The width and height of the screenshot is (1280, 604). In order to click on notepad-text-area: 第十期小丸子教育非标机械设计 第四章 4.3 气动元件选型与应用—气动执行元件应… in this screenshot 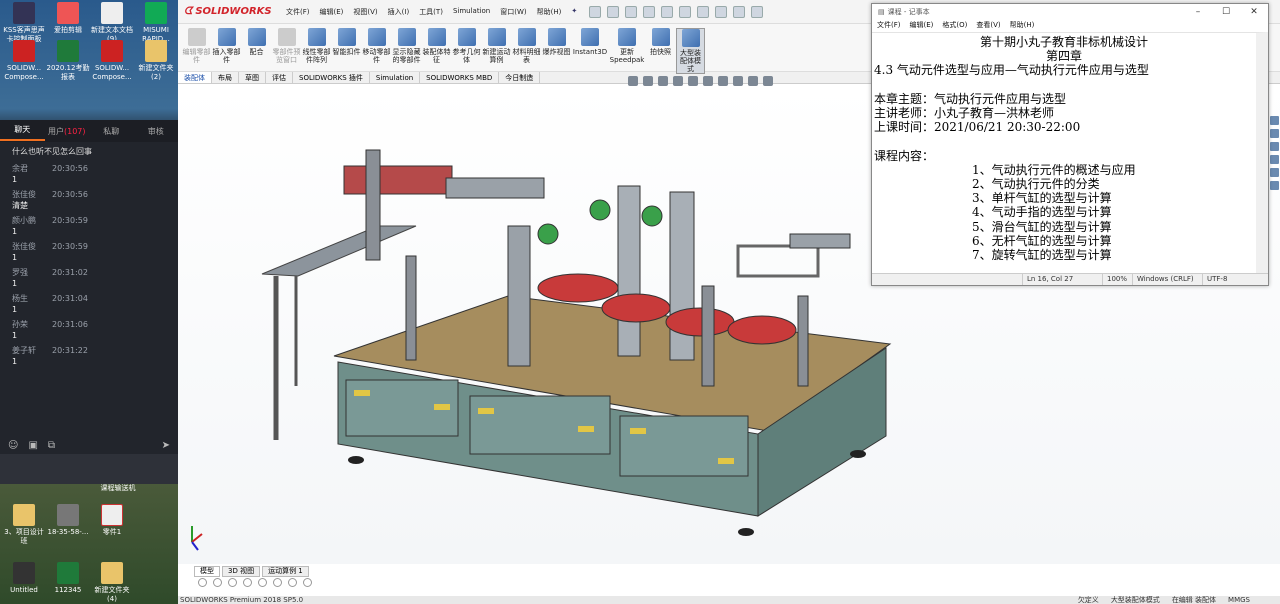, I will do `click(1070, 152)`.